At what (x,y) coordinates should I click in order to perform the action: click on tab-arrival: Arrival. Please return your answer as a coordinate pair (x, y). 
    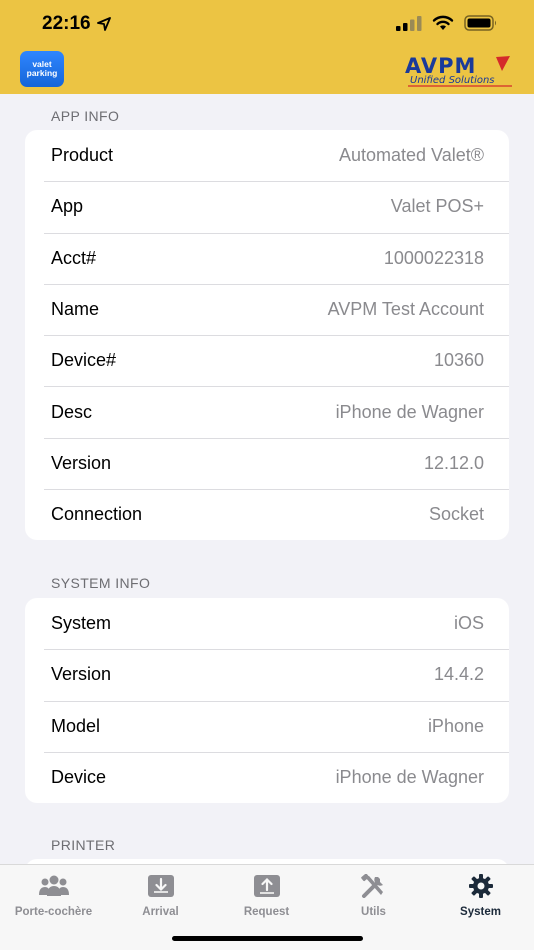
    Looking at the image, I should click on (160, 895).